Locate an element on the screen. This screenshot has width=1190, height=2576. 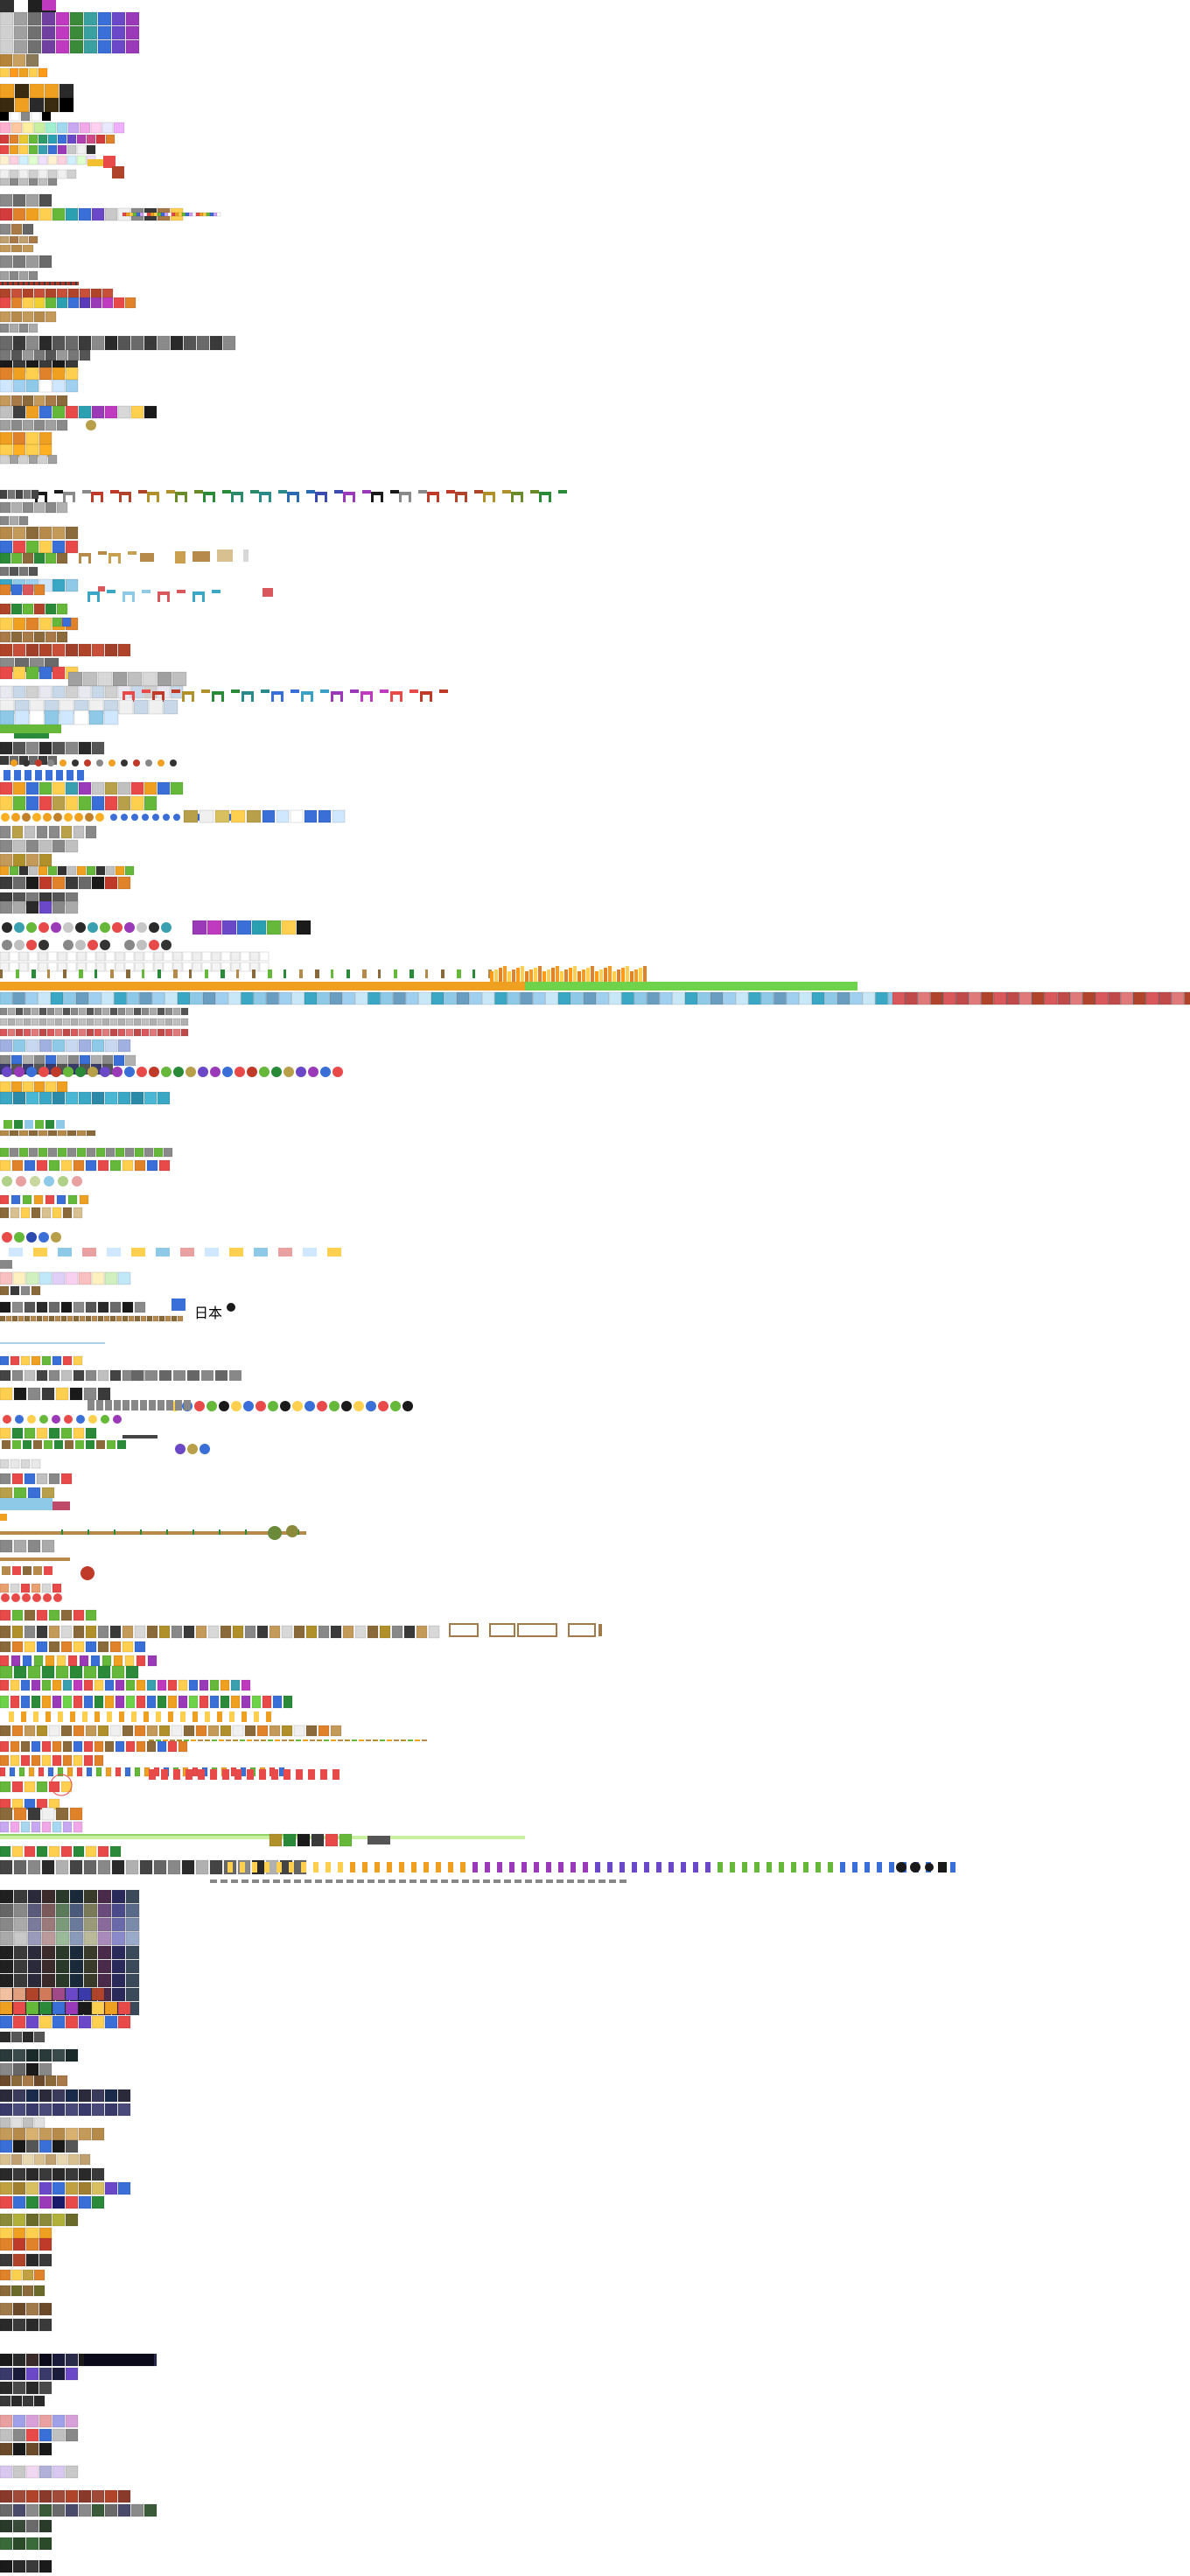
arrow-icon is located at coordinates (173, 763).